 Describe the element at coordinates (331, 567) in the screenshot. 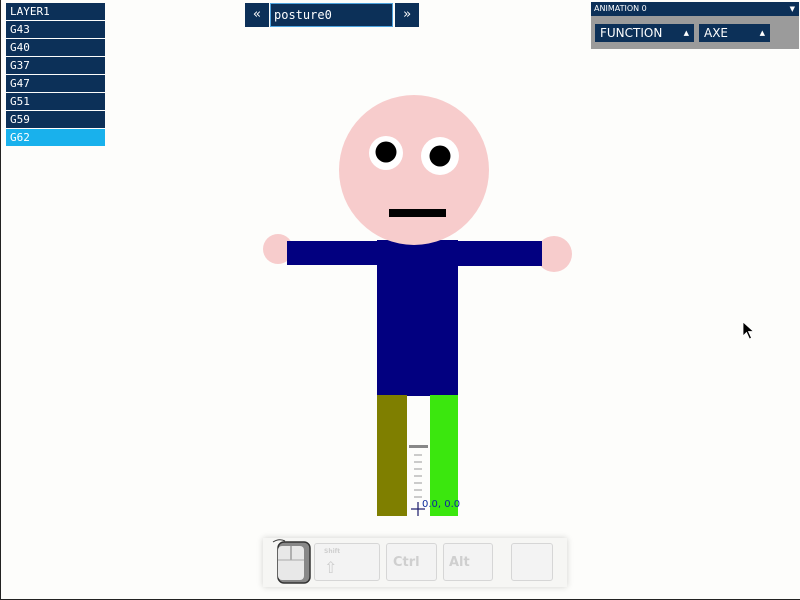

I see `shift-arrow-icon: ⇧` at that location.